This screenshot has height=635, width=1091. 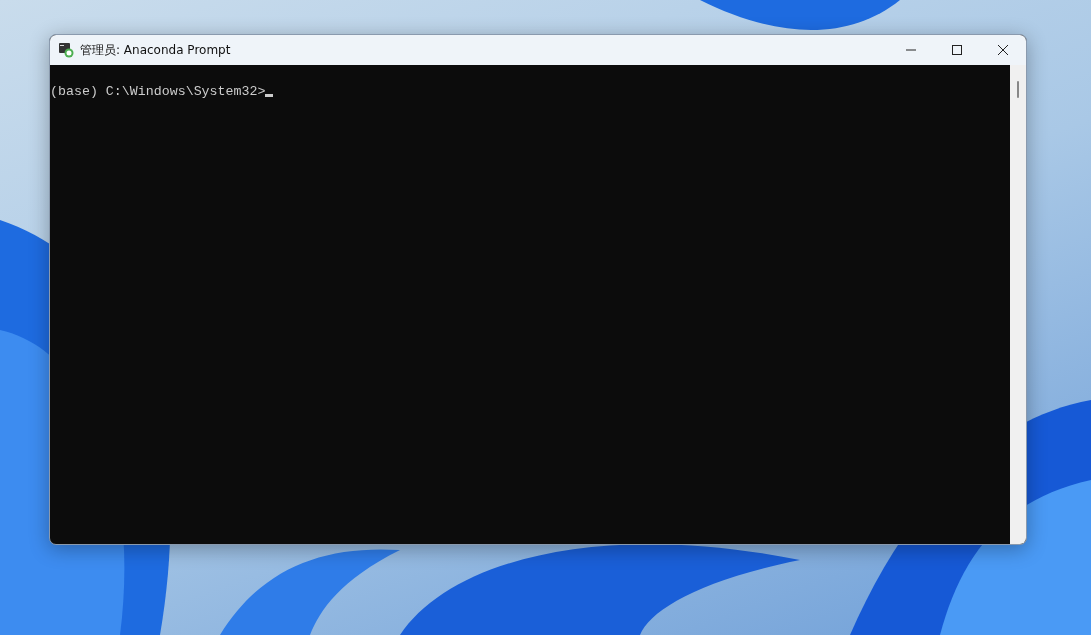 What do you see at coordinates (66, 50) in the screenshot?
I see `terminal-icon` at bounding box center [66, 50].